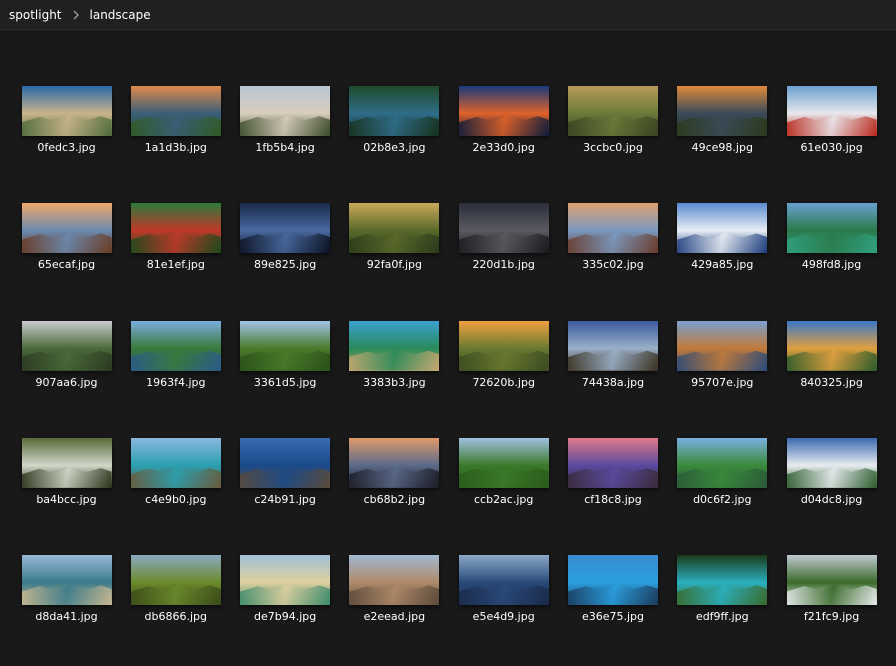  What do you see at coordinates (722, 607) in the screenshot?
I see `file-item: edf9ff.jpg` at bounding box center [722, 607].